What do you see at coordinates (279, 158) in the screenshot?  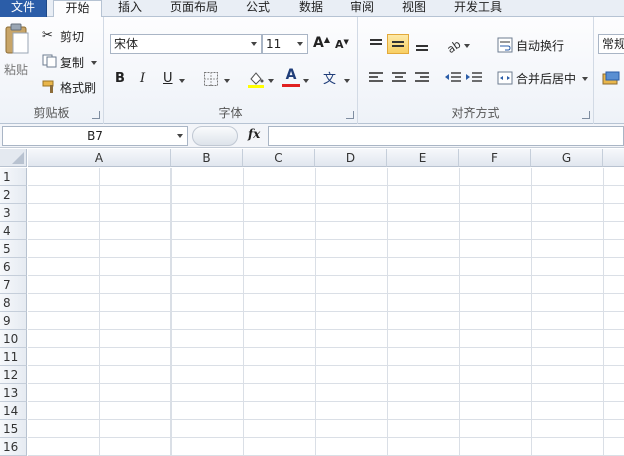 I see `column-header-c: C` at bounding box center [279, 158].